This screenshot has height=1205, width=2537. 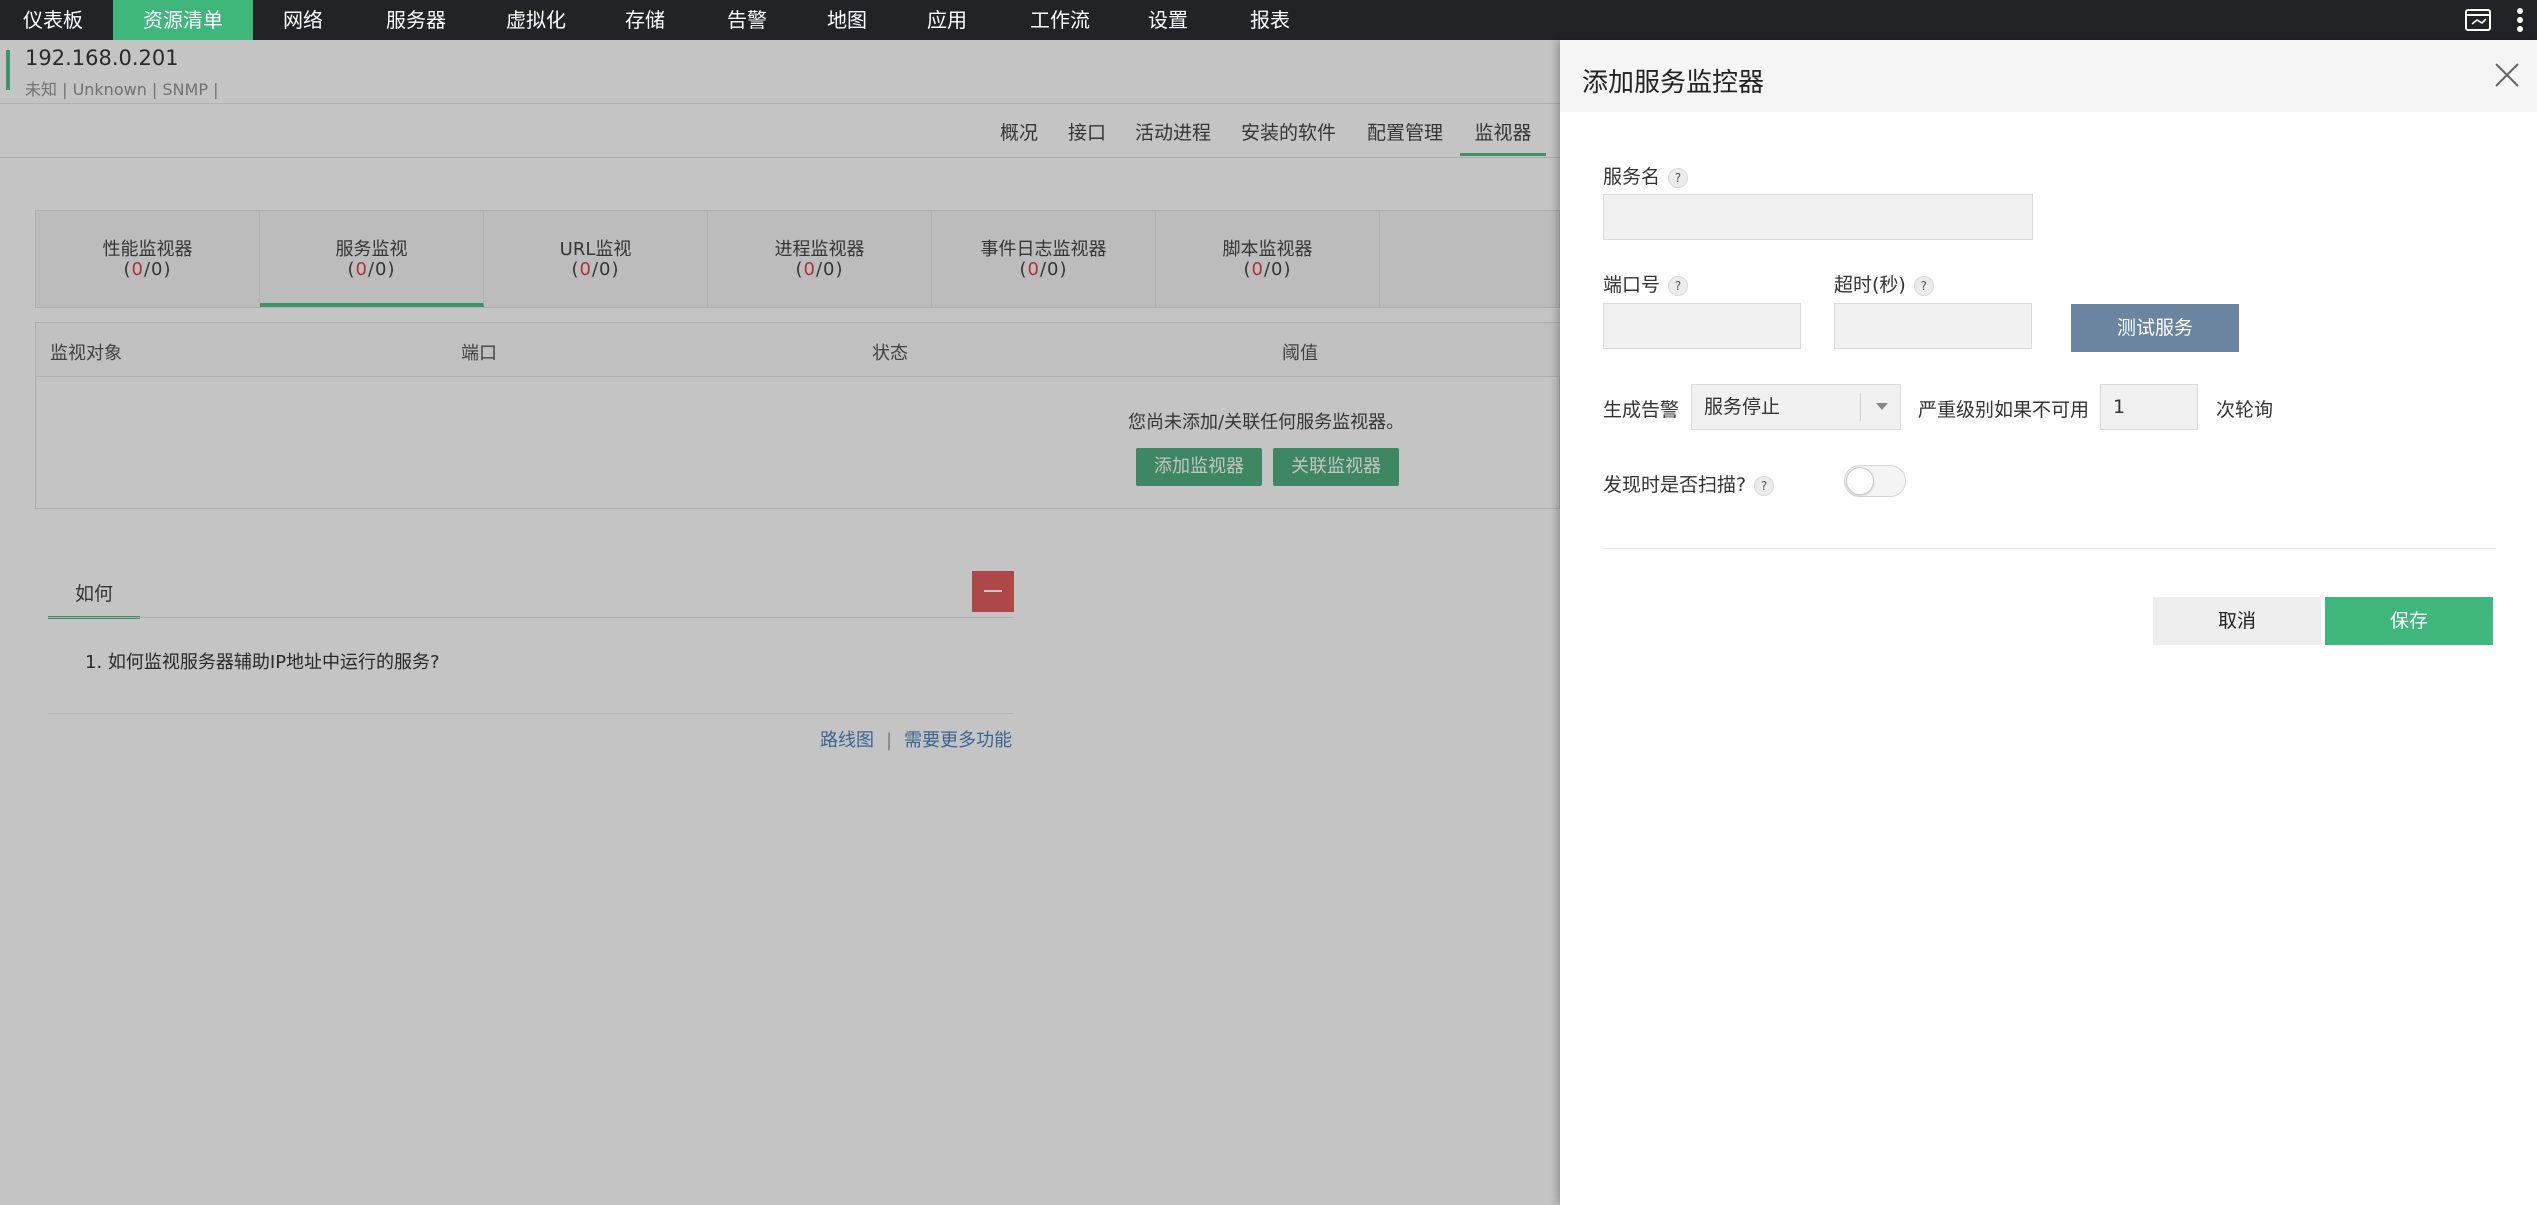 What do you see at coordinates (1673, 83) in the screenshot?
I see `panel-title: 添加服务监控器` at bounding box center [1673, 83].